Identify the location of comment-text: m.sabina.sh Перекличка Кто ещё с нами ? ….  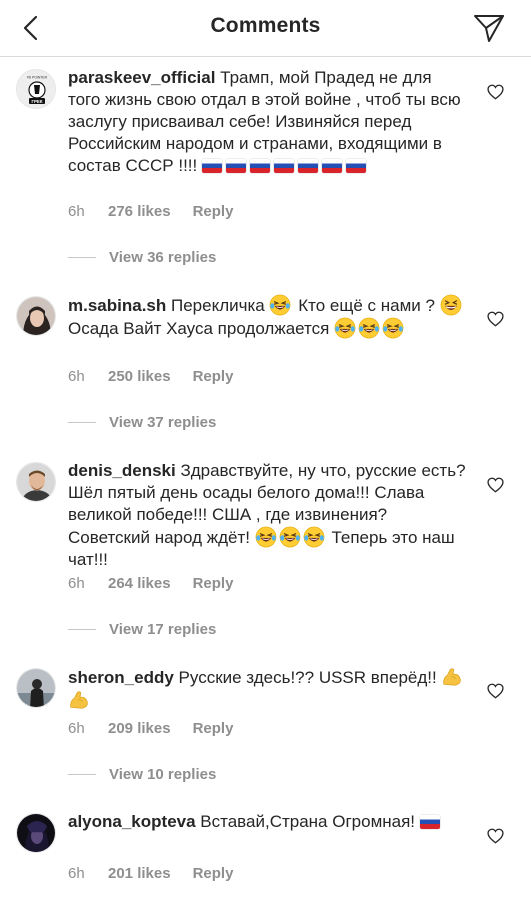
(268, 317).